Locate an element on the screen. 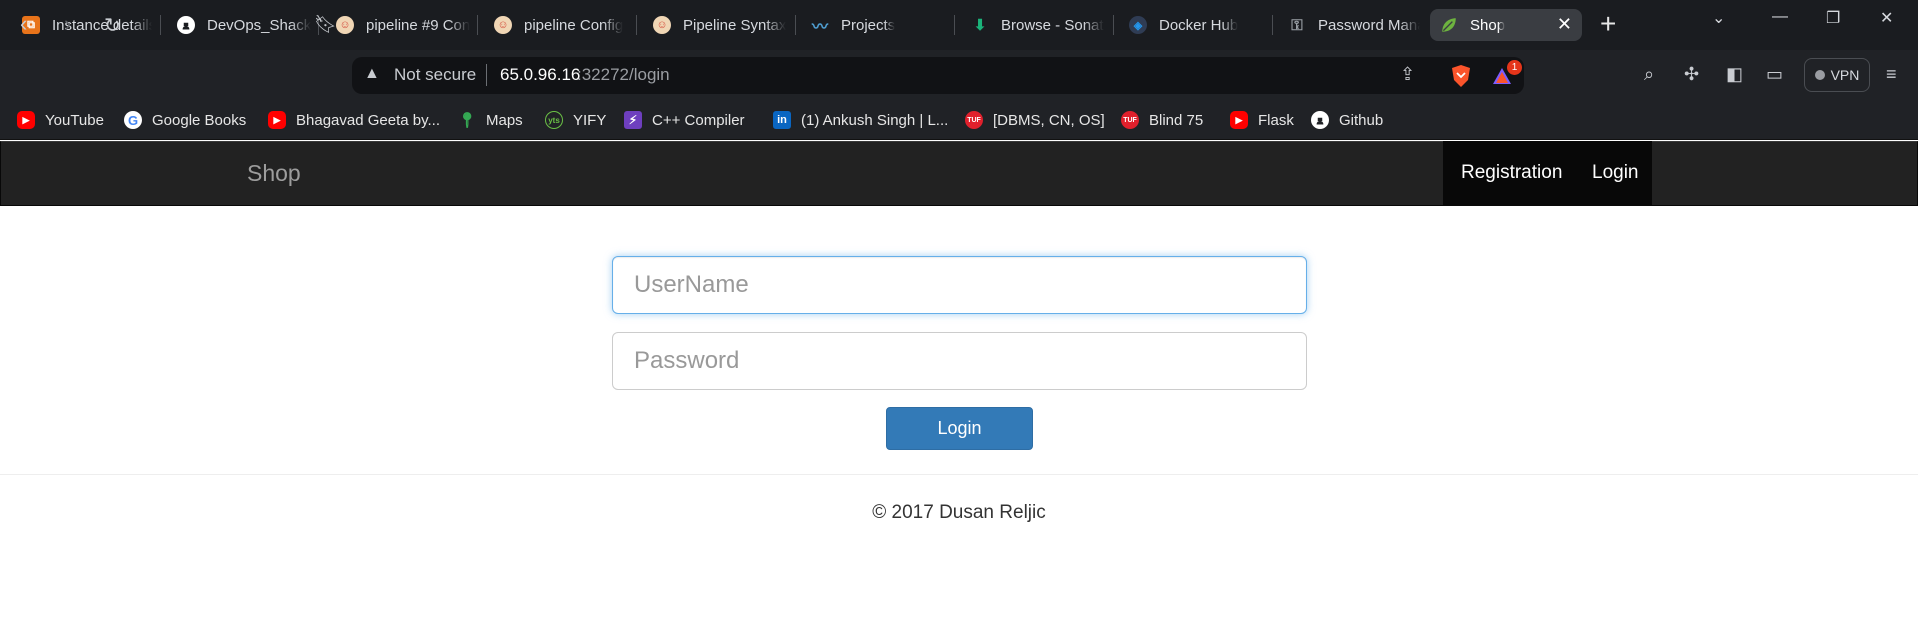 The image size is (1918, 637). tab-title: Docker Hub is located at coordinates (1199, 25).